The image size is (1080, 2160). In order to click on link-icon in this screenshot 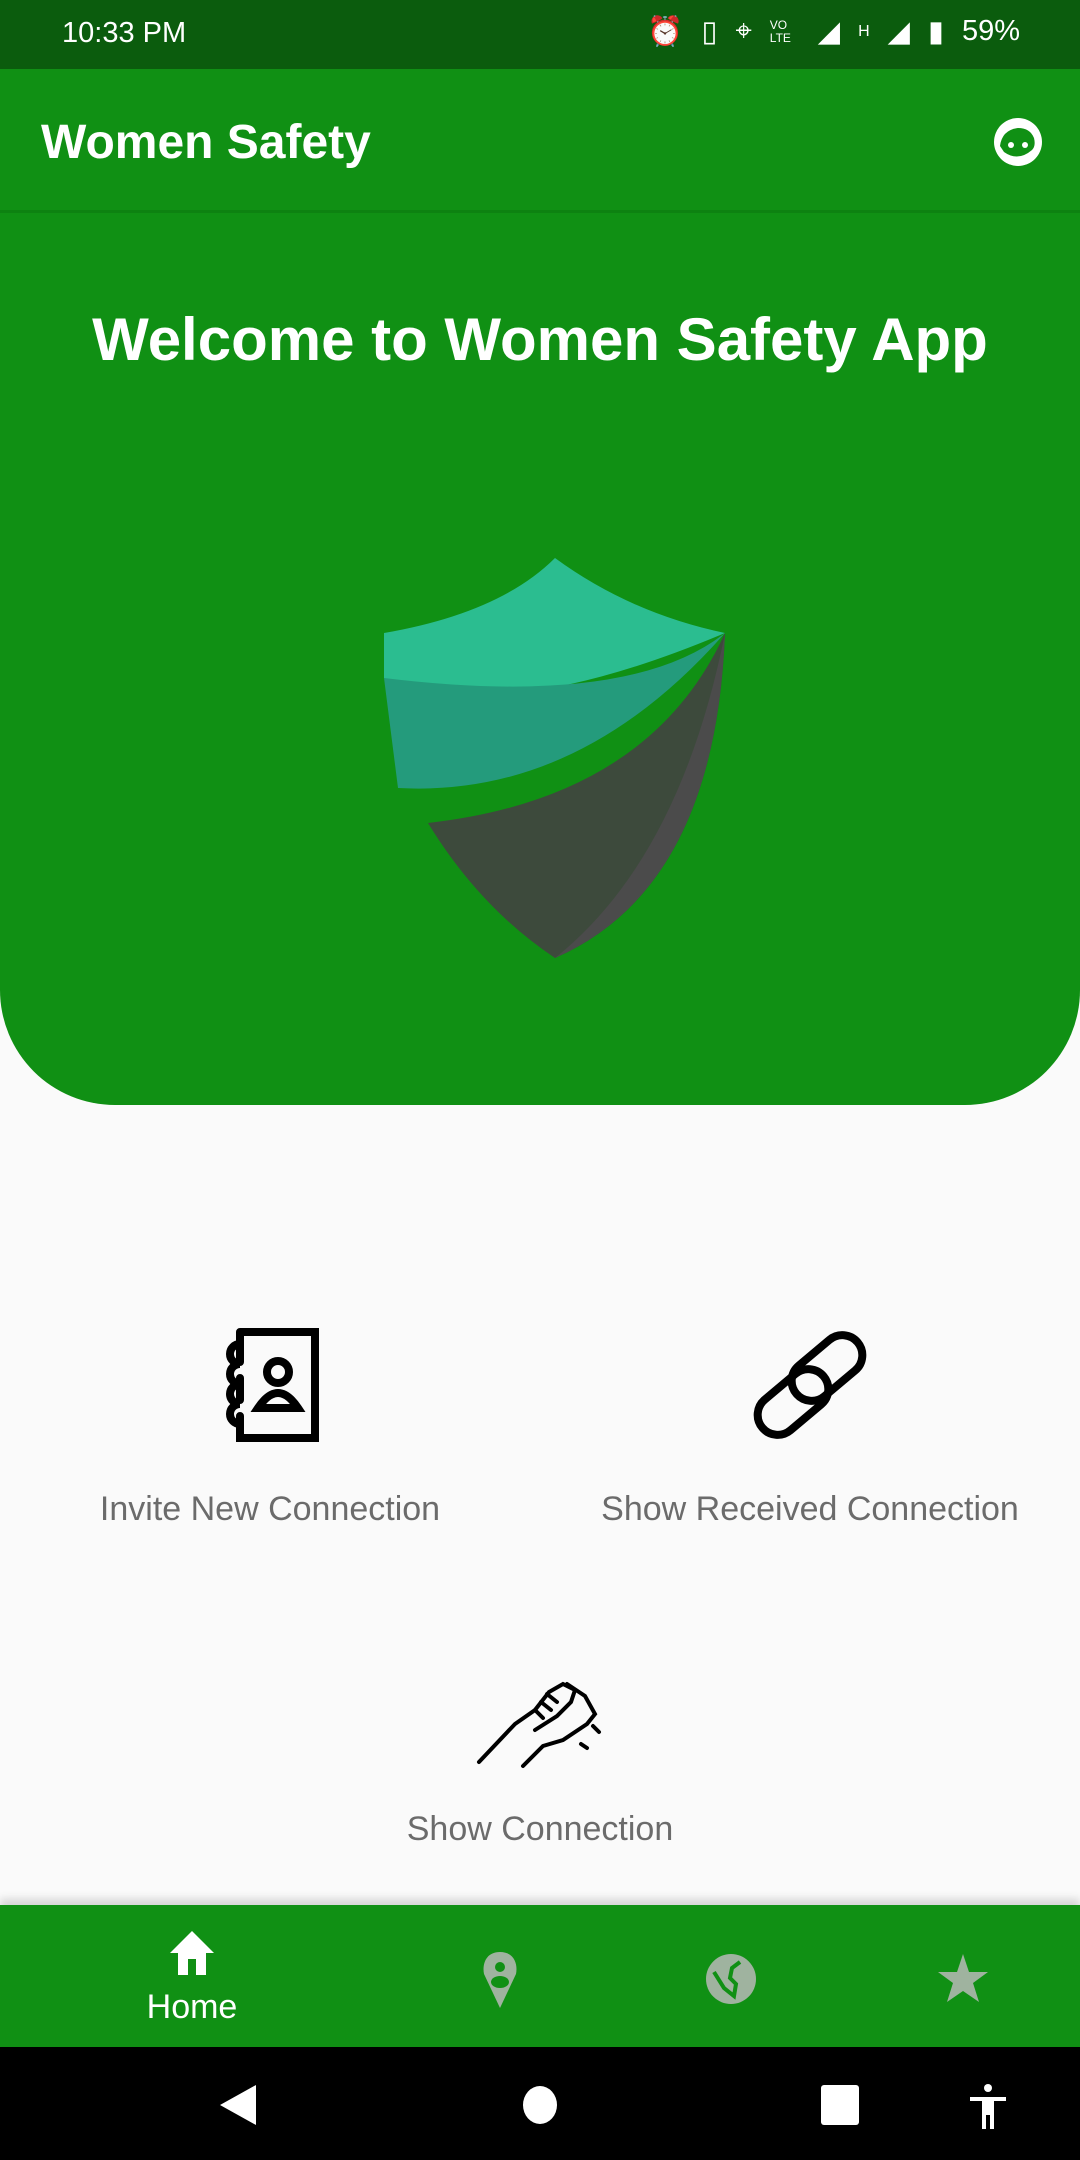, I will do `click(810, 1385)`.